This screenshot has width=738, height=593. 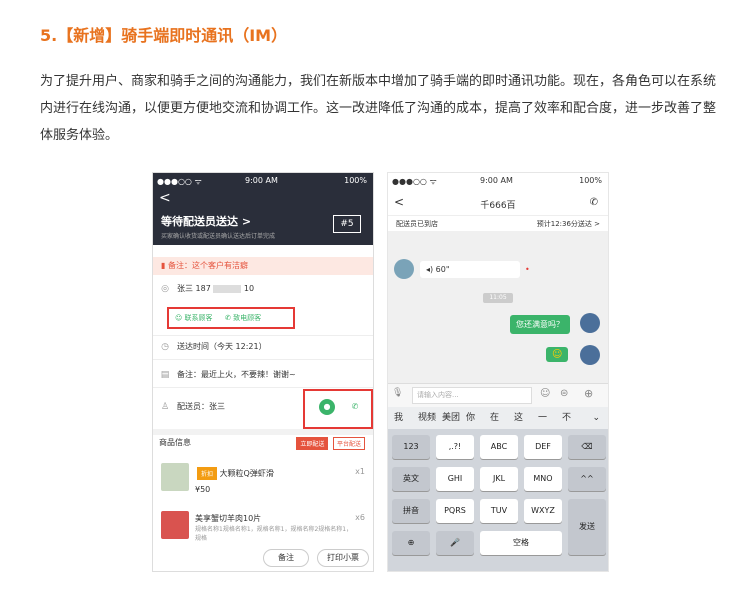 What do you see at coordinates (494, 418) in the screenshot?
I see `candidate-word: 在` at bounding box center [494, 418].